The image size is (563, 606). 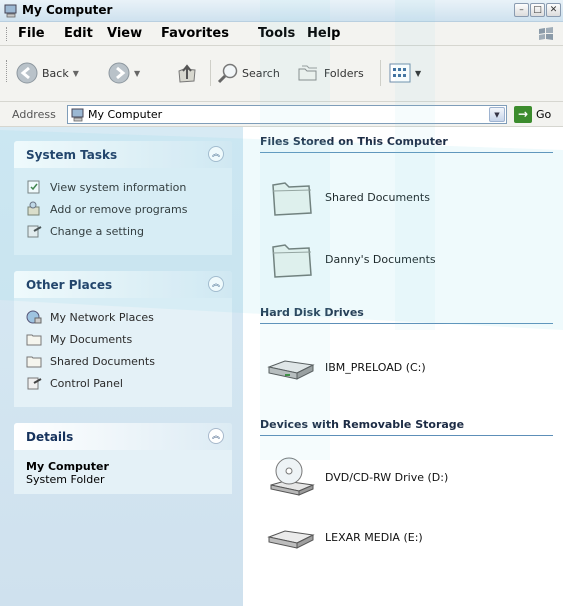 I want to click on section-title: Files Stored on This Computer, so click(x=354, y=141).